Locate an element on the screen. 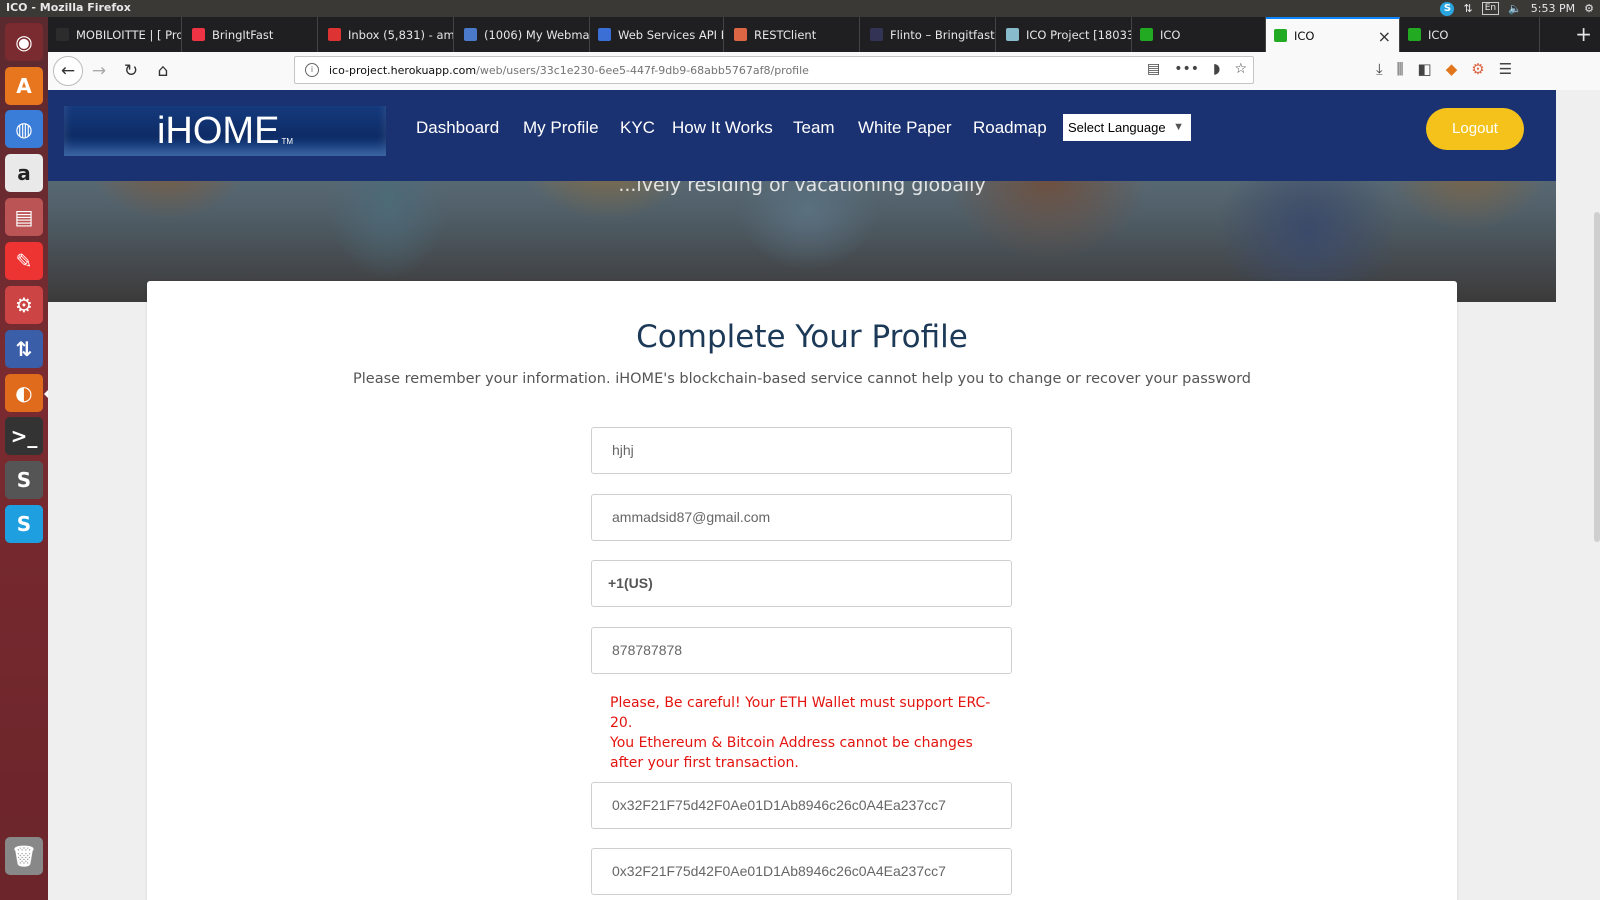 The width and height of the screenshot is (1600, 900). page-actions-icon: ••• is located at coordinates (1186, 69).